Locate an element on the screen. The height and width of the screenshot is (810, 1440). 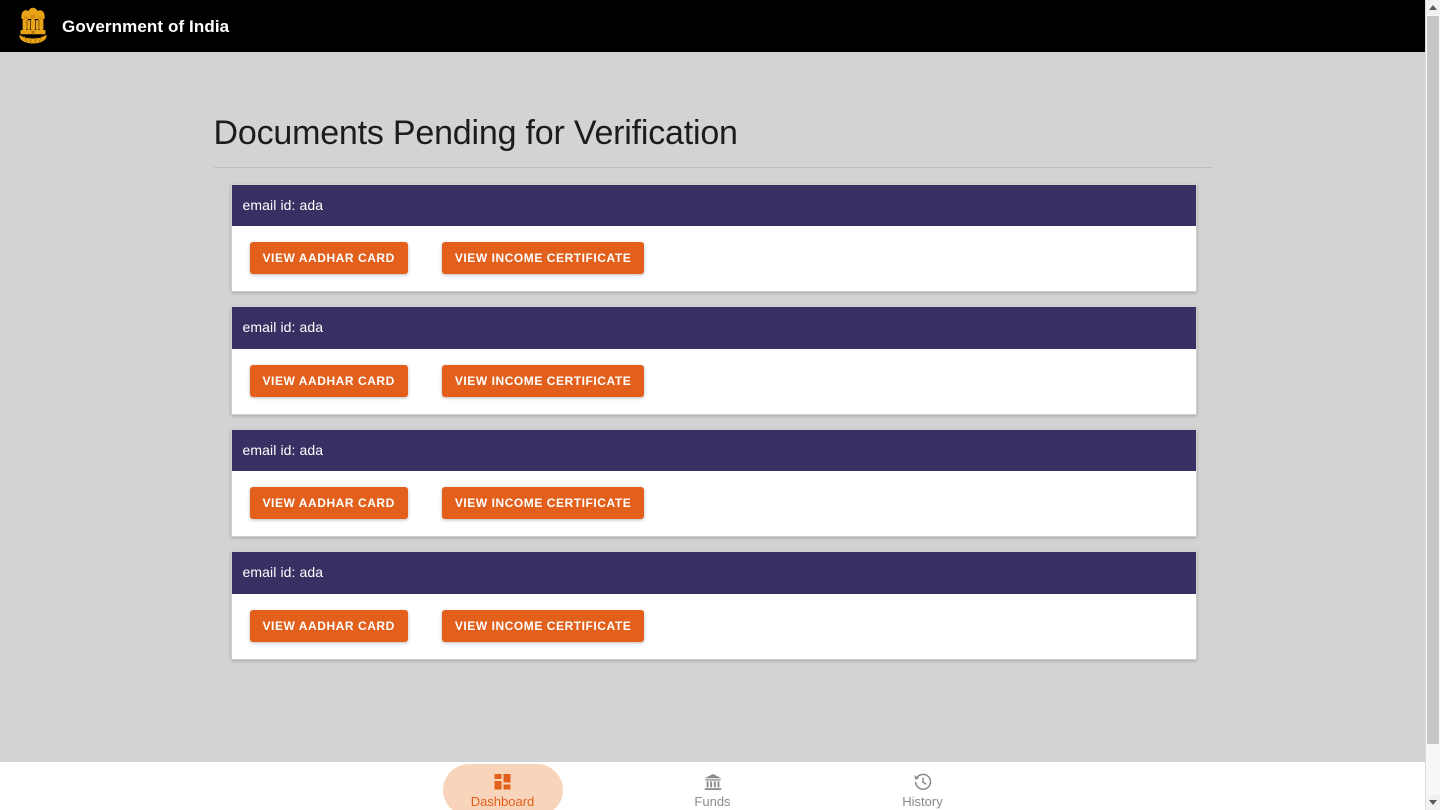
nav-label-funds: Funds is located at coordinates (712, 801).